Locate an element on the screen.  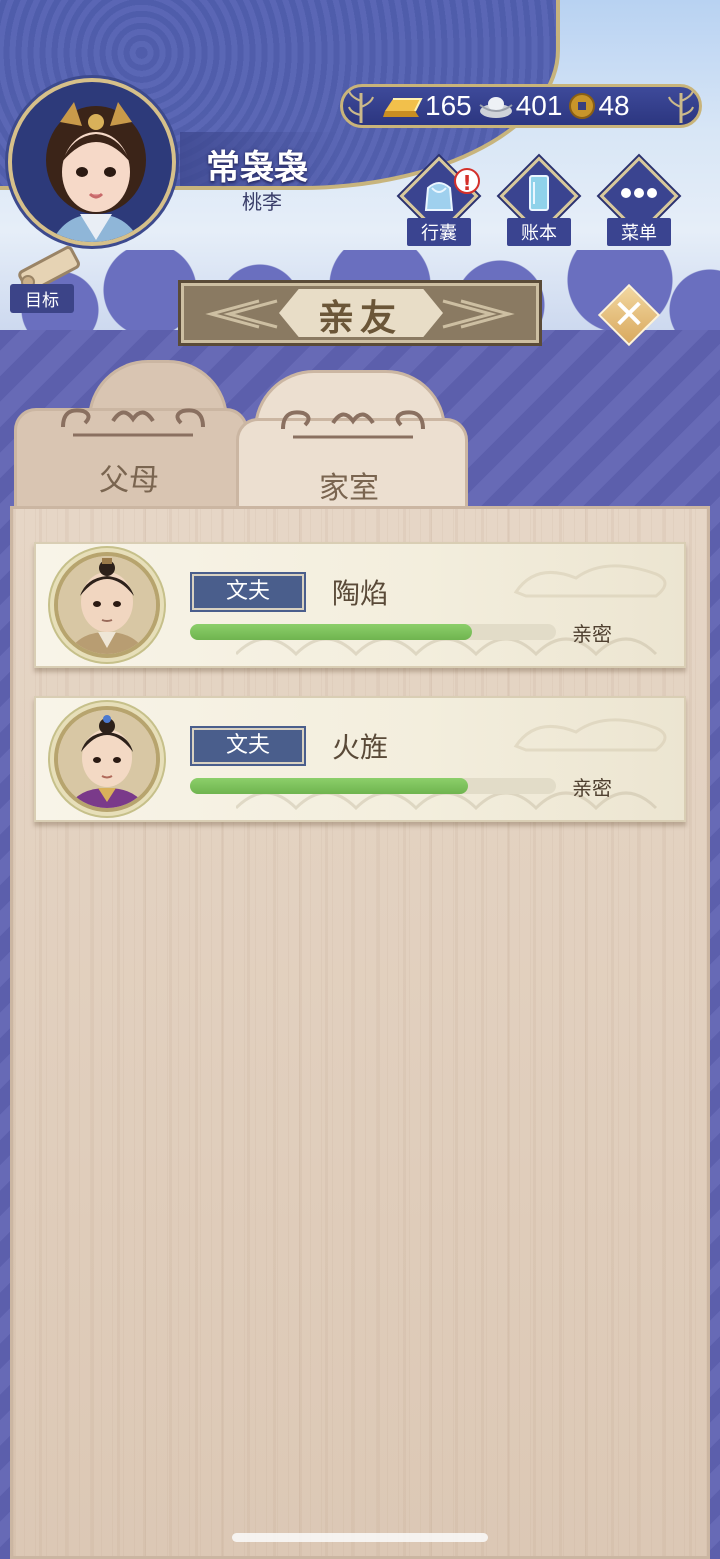
coin-counter: 48 is located at coordinates (599, 106).